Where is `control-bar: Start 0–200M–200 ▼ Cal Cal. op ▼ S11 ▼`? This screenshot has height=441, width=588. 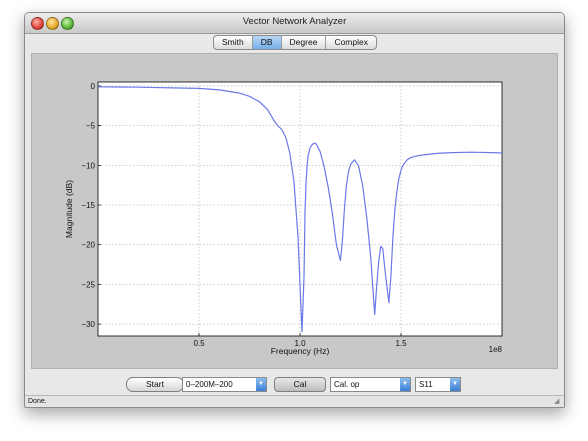 control-bar: Start 0–200M–200 ▼ Cal Cal. op ▼ S11 ▼ is located at coordinates (294, 385).